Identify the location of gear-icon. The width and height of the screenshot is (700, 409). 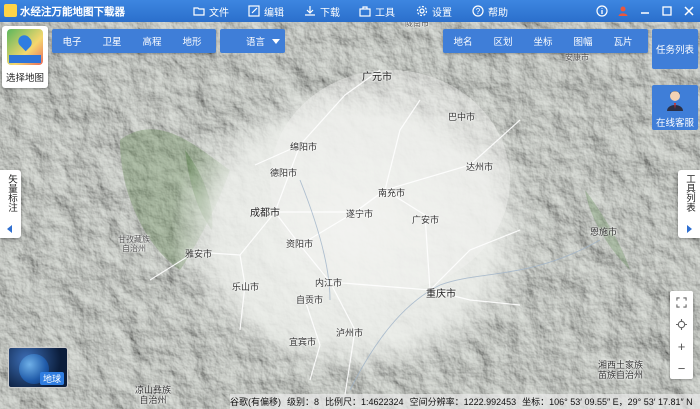
(422, 11).